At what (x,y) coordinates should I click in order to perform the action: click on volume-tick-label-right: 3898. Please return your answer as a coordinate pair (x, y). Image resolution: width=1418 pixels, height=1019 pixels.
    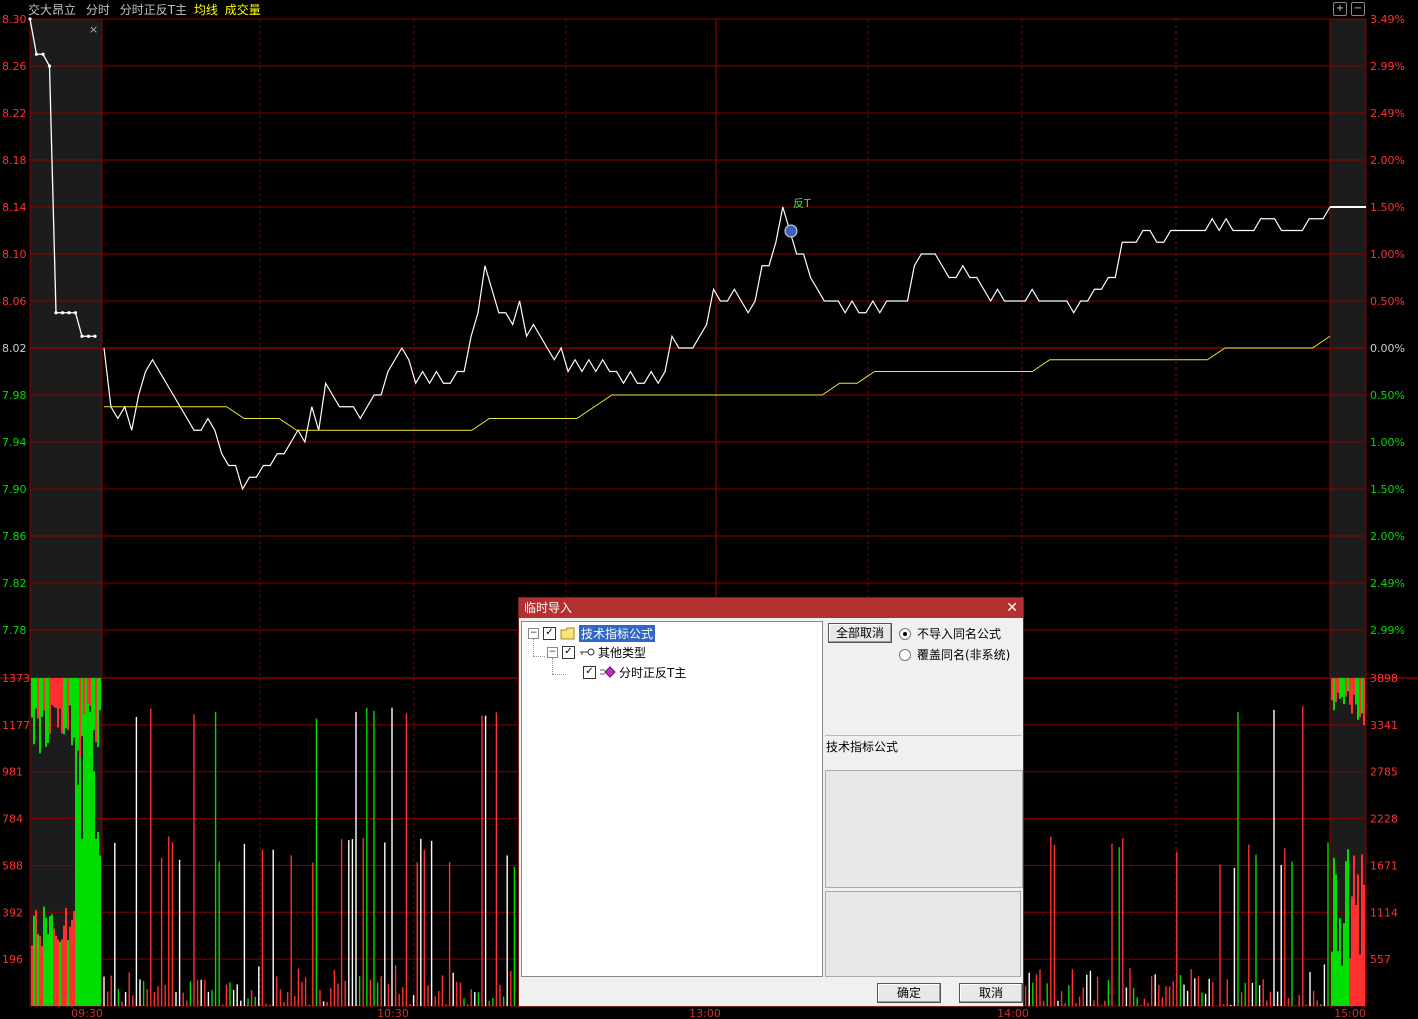
    Looking at the image, I should click on (1384, 678).